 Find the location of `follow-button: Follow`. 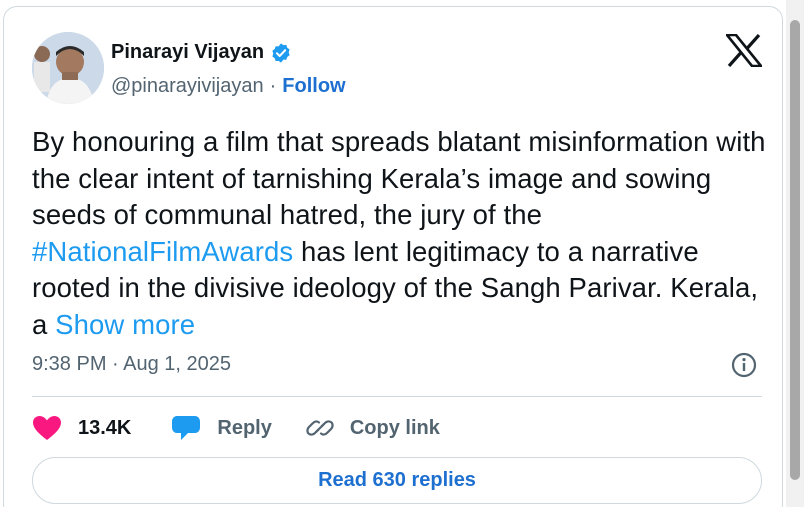

follow-button: Follow is located at coordinates (313, 86).